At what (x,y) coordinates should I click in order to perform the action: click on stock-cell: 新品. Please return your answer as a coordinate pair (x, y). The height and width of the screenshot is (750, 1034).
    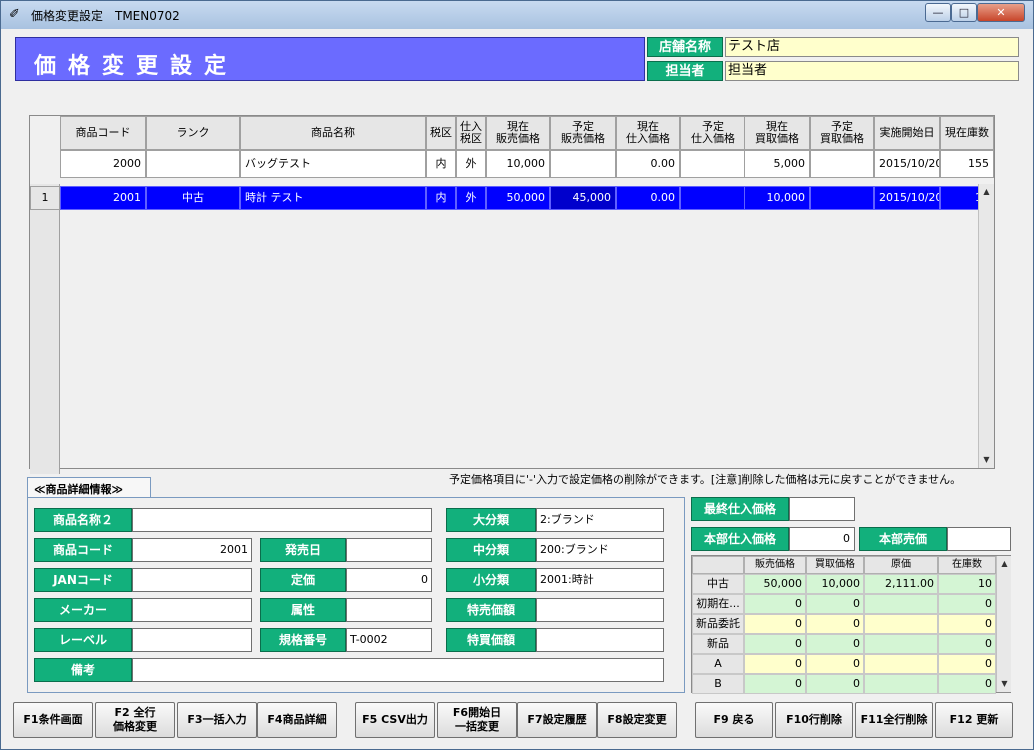
    Looking at the image, I should click on (718, 644).